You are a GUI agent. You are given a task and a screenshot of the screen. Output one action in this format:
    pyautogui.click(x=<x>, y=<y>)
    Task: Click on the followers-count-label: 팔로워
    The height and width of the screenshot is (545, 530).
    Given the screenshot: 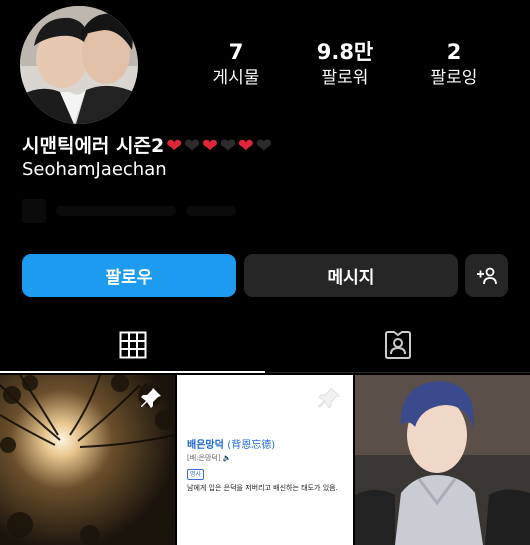 What is the action you would take?
    pyautogui.click(x=345, y=78)
    